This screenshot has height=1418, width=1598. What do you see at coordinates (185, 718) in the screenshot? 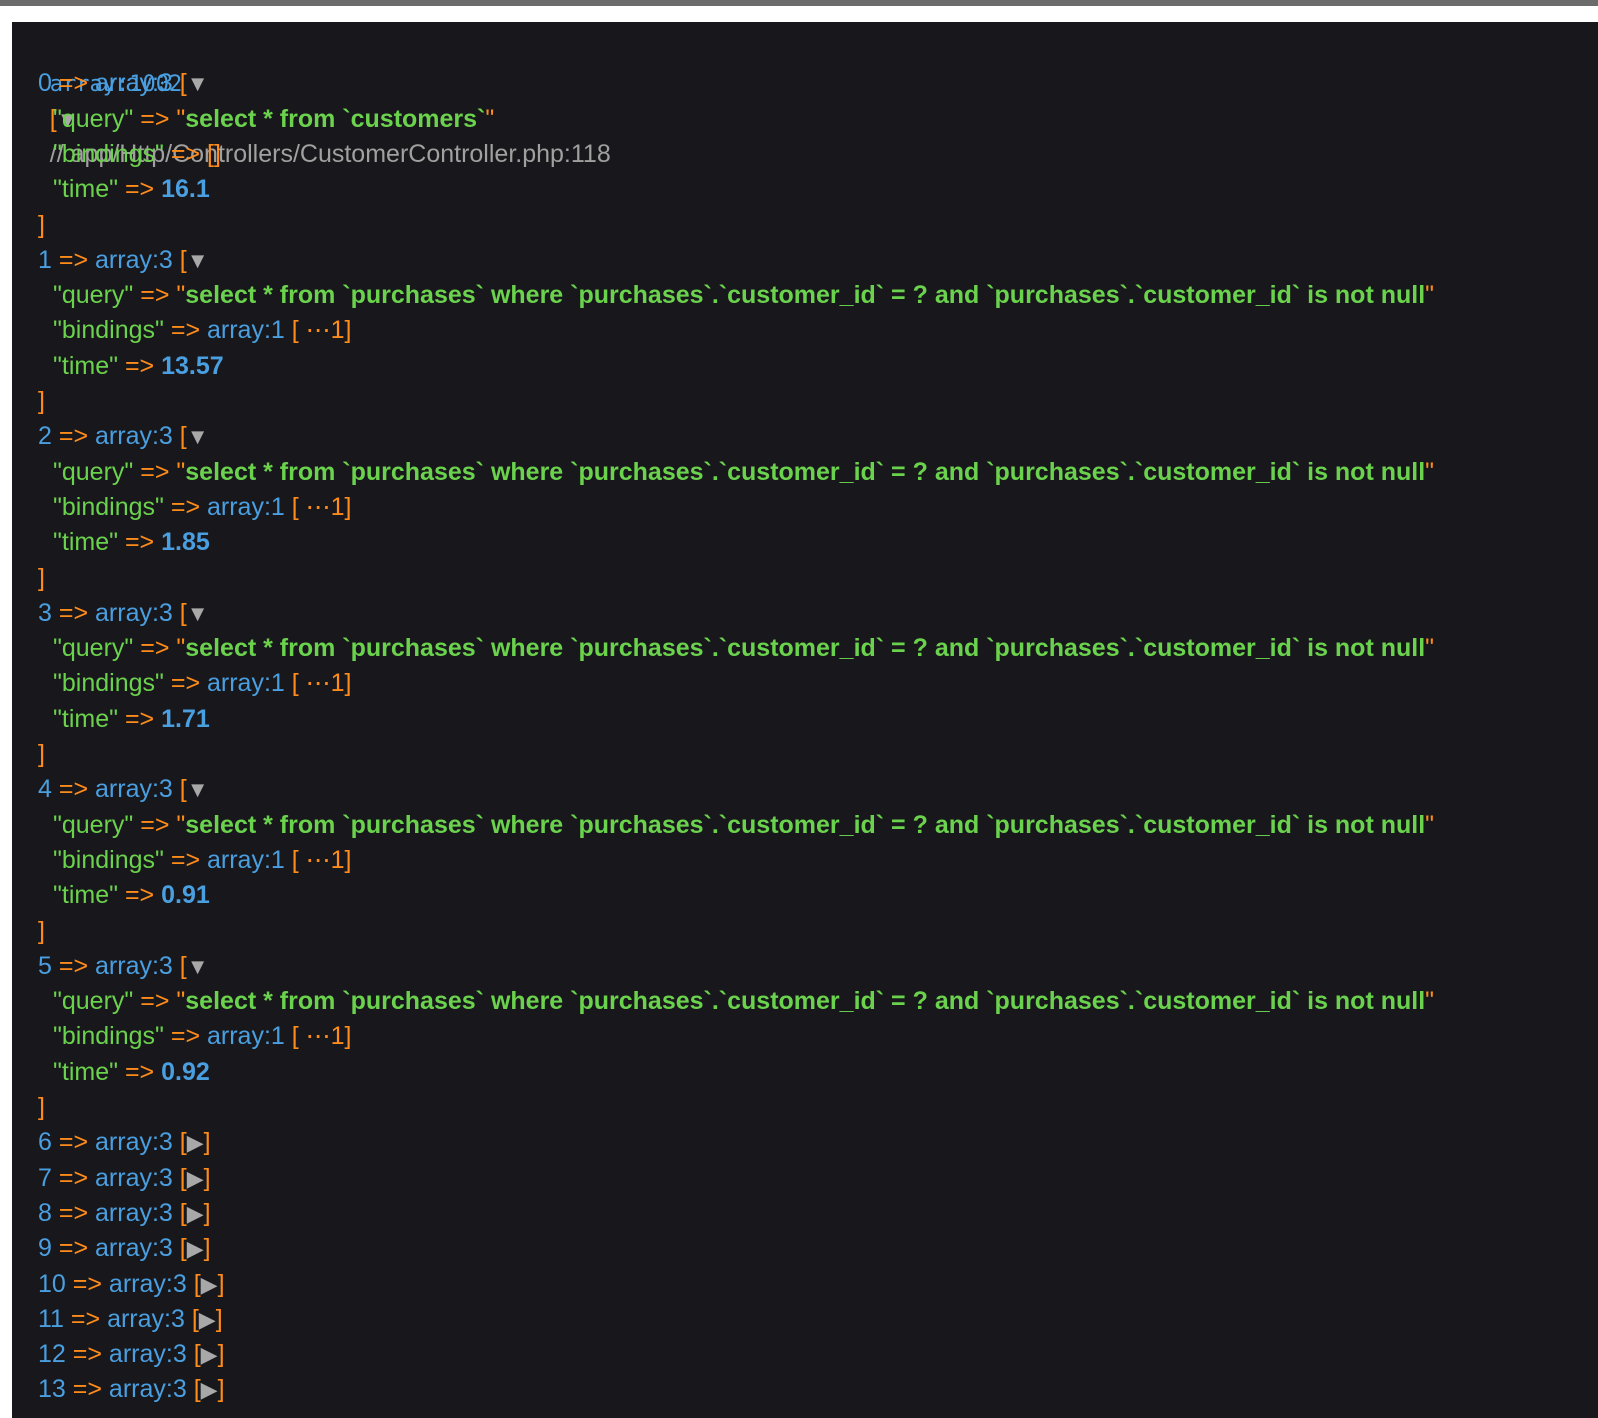
I see `time-value: 1.71` at bounding box center [185, 718].